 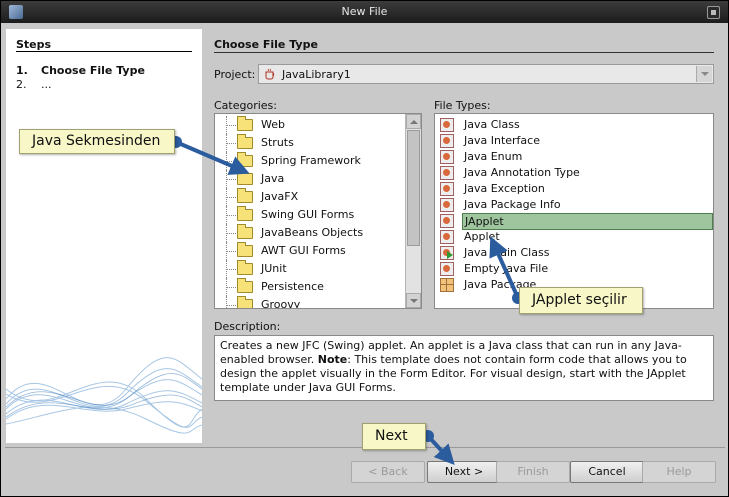 I want to click on steps-heading: Steps, so click(x=34, y=44).